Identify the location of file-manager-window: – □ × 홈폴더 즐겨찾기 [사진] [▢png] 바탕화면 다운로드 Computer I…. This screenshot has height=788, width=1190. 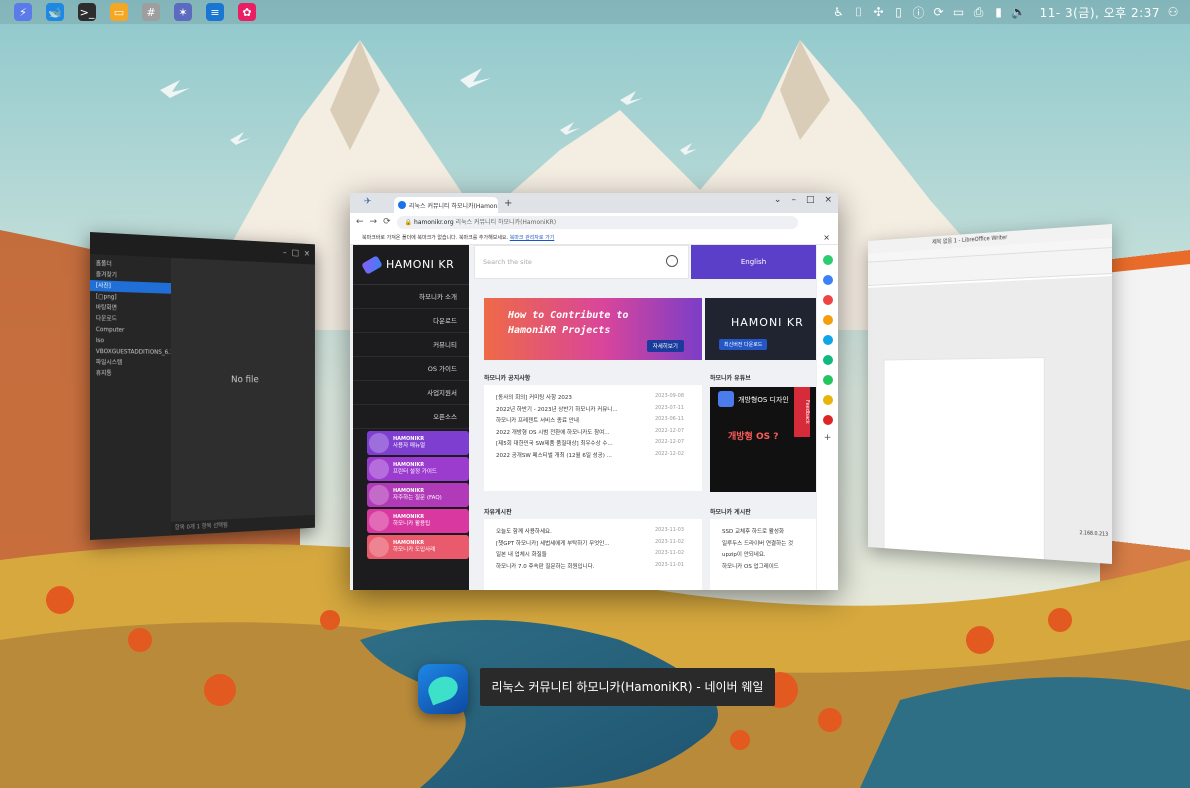
(202, 386).